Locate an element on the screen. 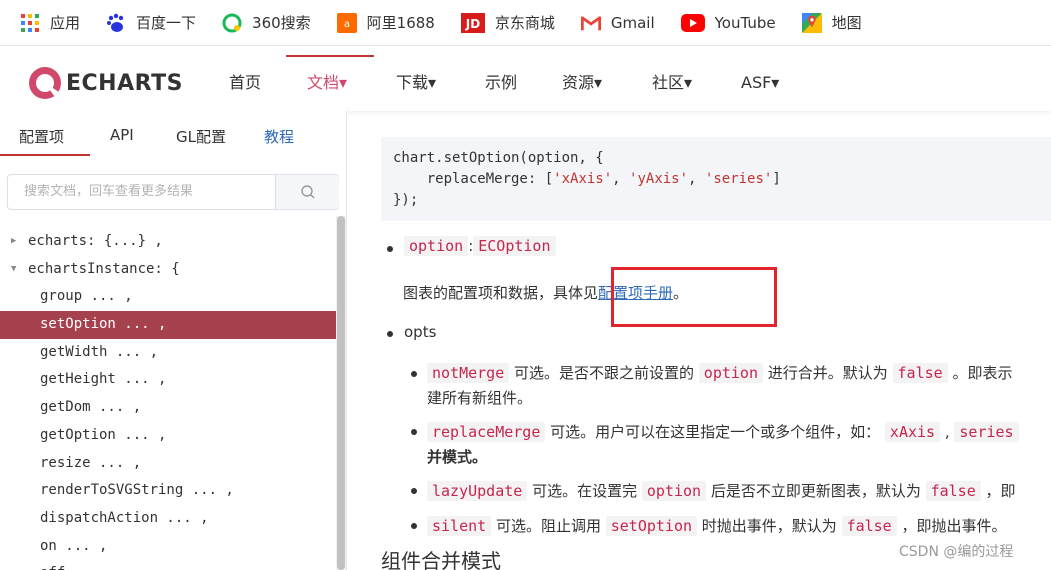  bookmark-jd: JD 京东商城 is located at coordinates (507, 22).